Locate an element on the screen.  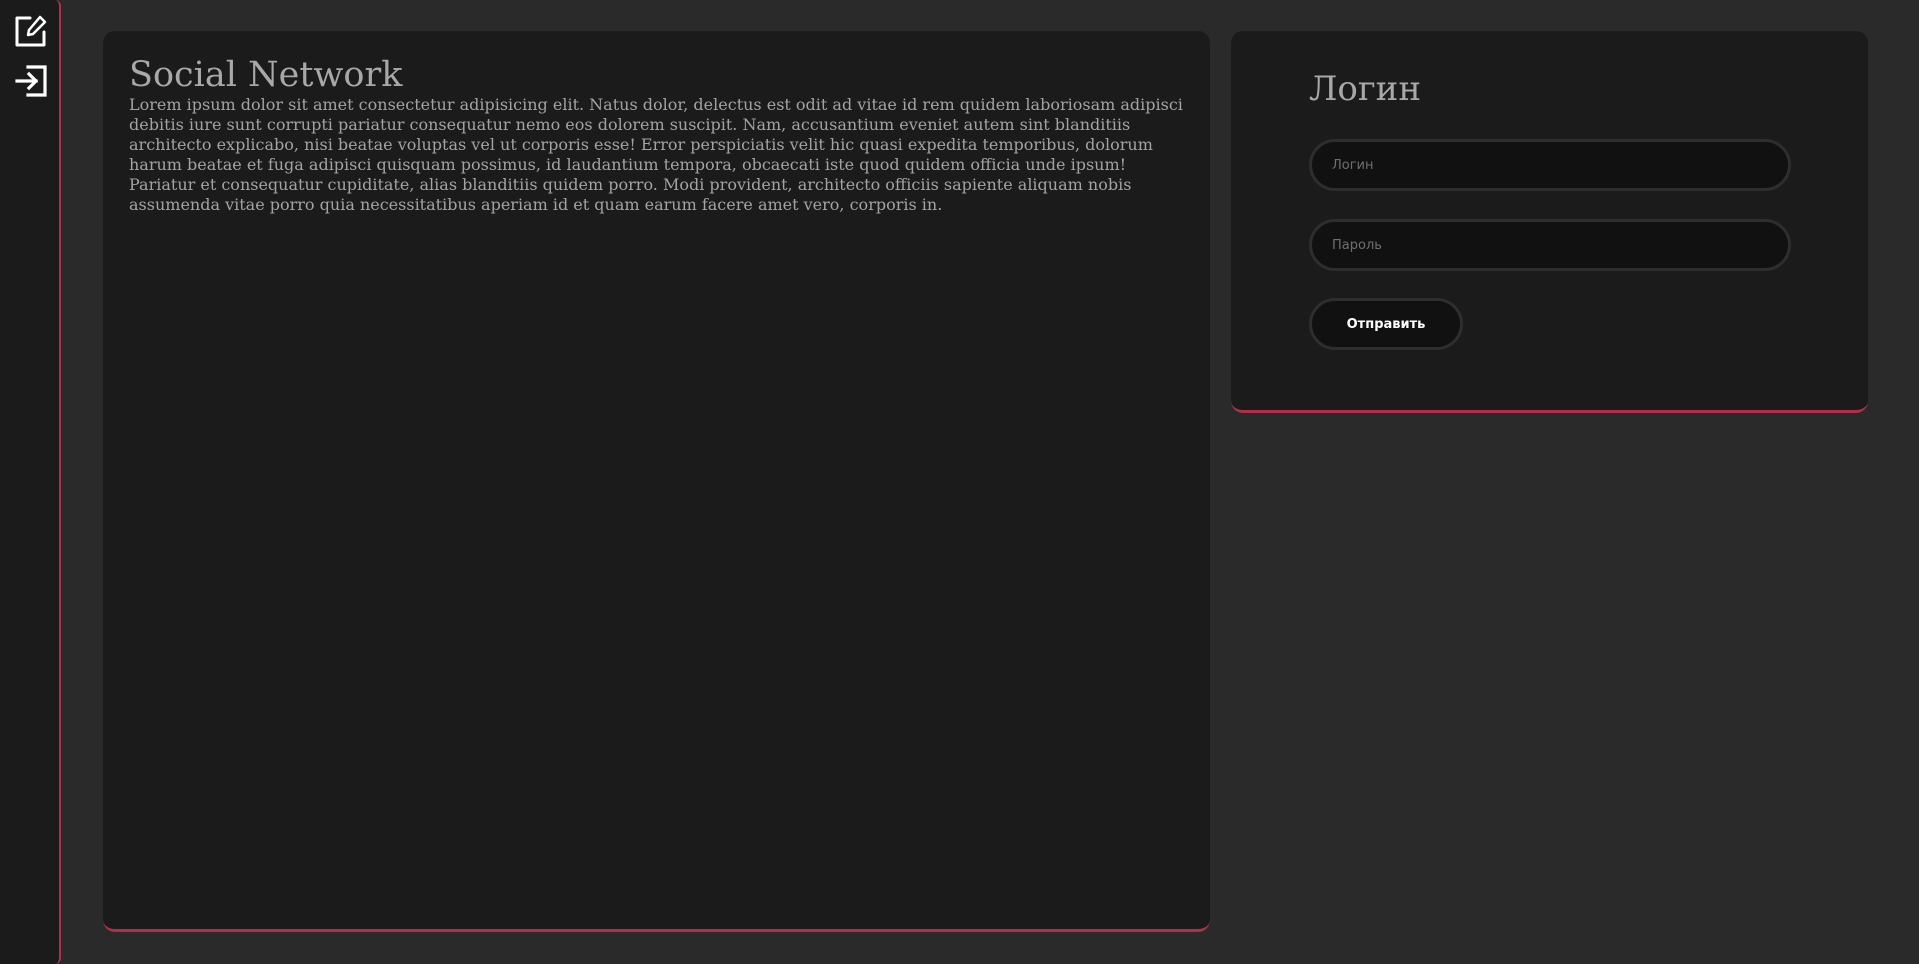
submit-button: Отправить is located at coordinates (1386, 324).